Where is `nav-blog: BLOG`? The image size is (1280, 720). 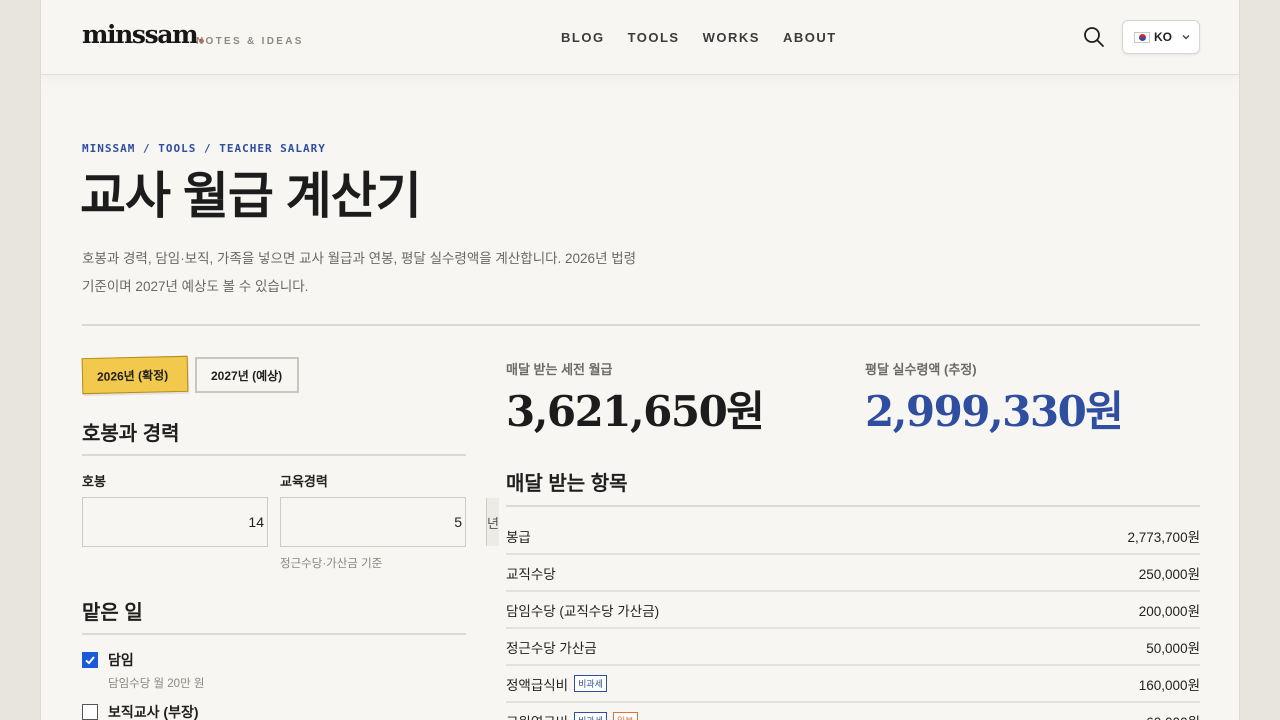
nav-blog: BLOG is located at coordinates (583, 37).